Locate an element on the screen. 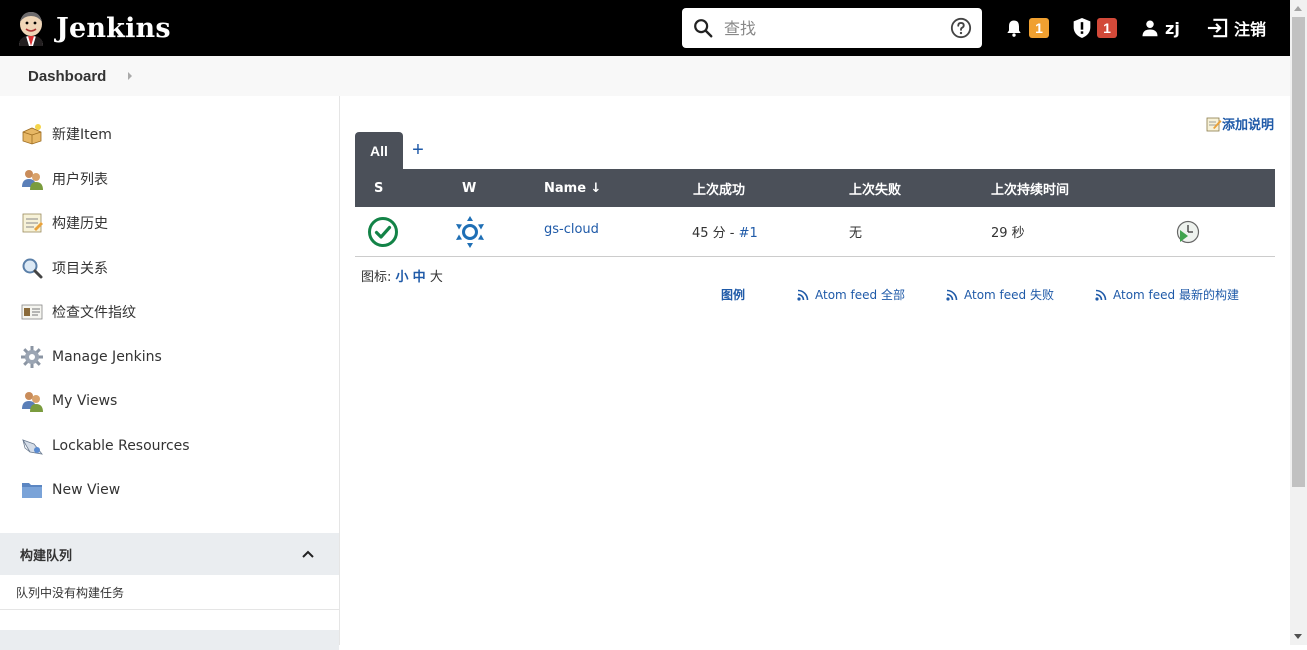 Image resolution: width=1307 pixels, height=650 pixels. page-scrollbar is located at coordinates (1298, 322).